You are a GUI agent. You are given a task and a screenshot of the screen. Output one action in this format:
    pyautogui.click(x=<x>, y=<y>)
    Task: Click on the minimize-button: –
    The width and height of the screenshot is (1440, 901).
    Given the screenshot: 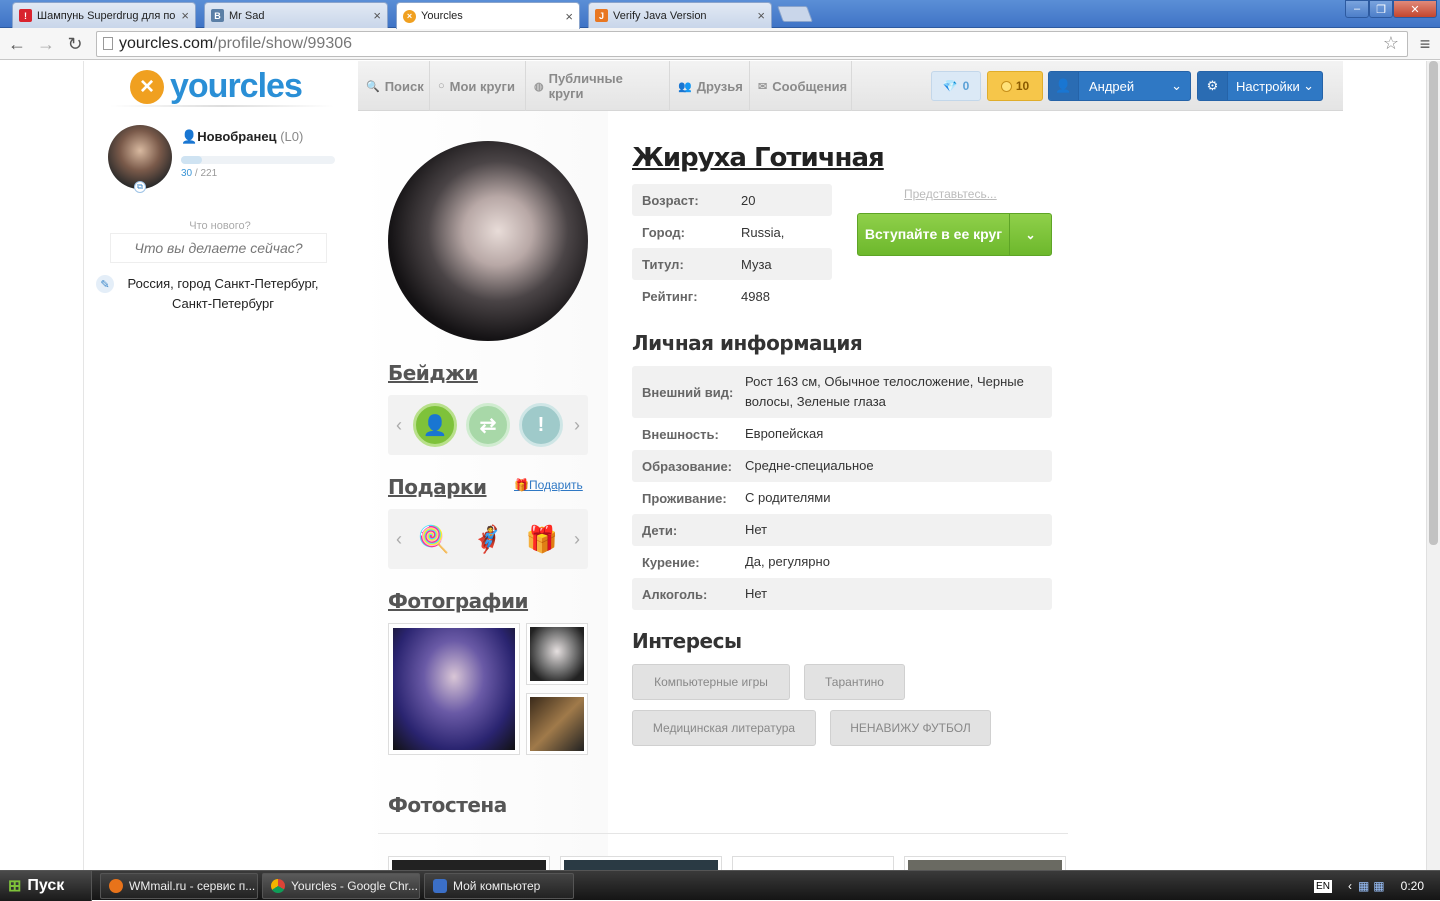 What is the action you would take?
    pyautogui.click(x=1357, y=9)
    